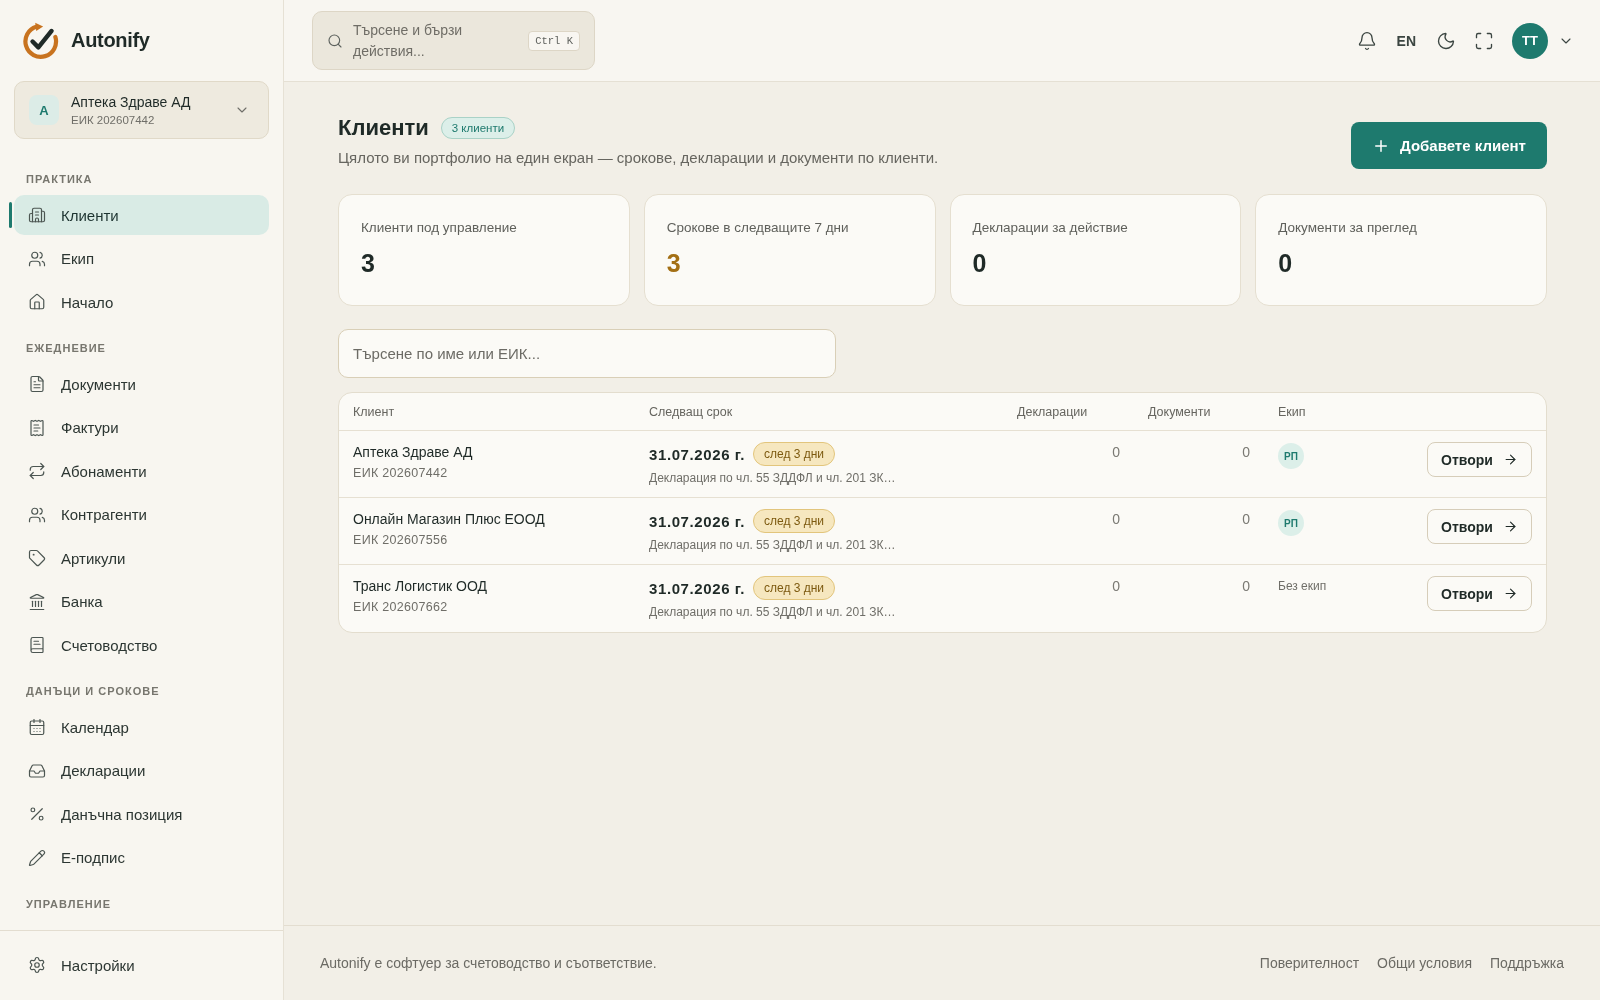 The image size is (1600, 1000). What do you see at coordinates (413, 452) in the screenshot?
I see `client-name: Аптека Здраве АД` at bounding box center [413, 452].